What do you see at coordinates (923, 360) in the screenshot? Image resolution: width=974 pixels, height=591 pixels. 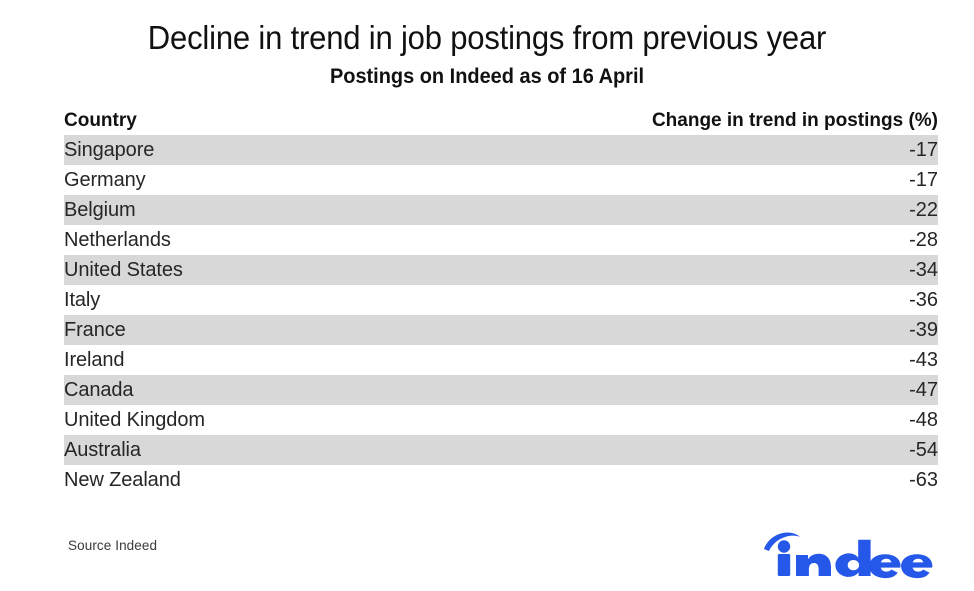 I see `cell-change-value: -43` at bounding box center [923, 360].